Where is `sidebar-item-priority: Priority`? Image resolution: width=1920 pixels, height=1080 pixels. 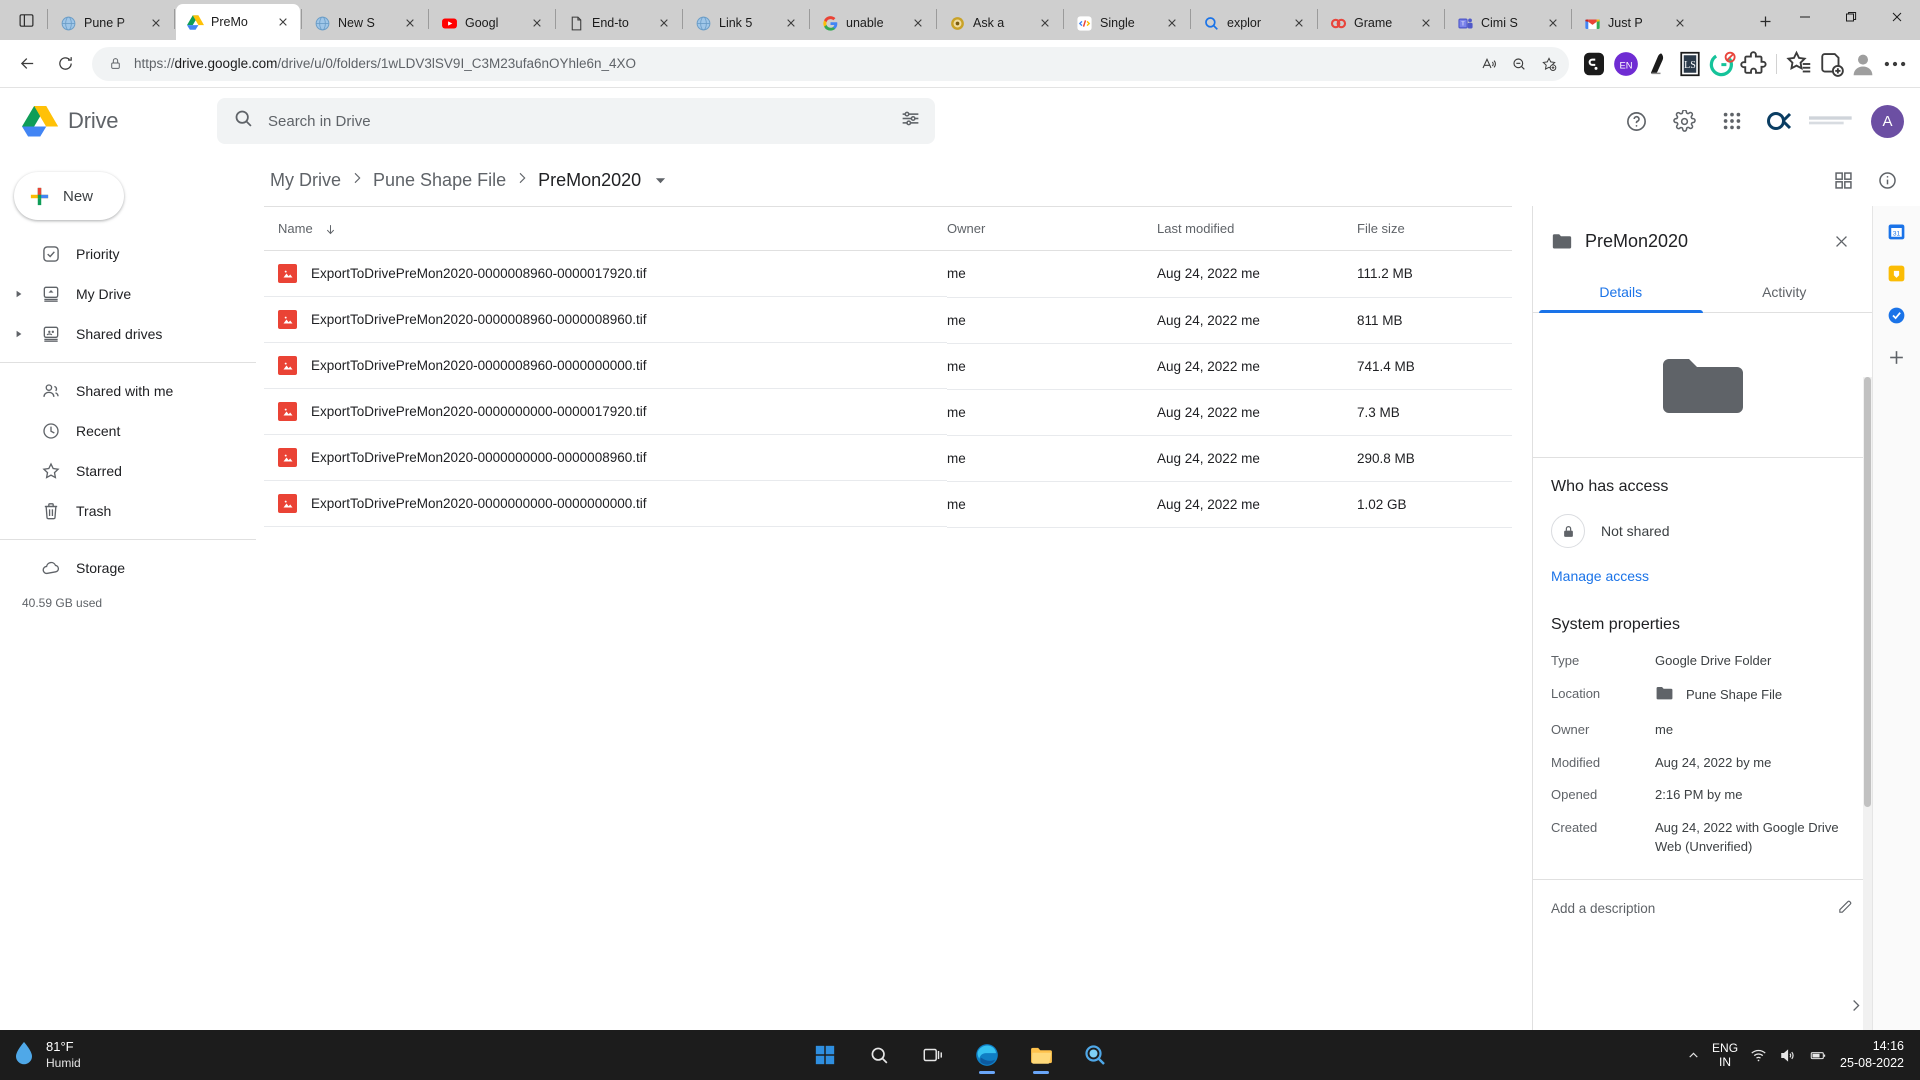 sidebar-item-priority: Priority is located at coordinates (121, 254).